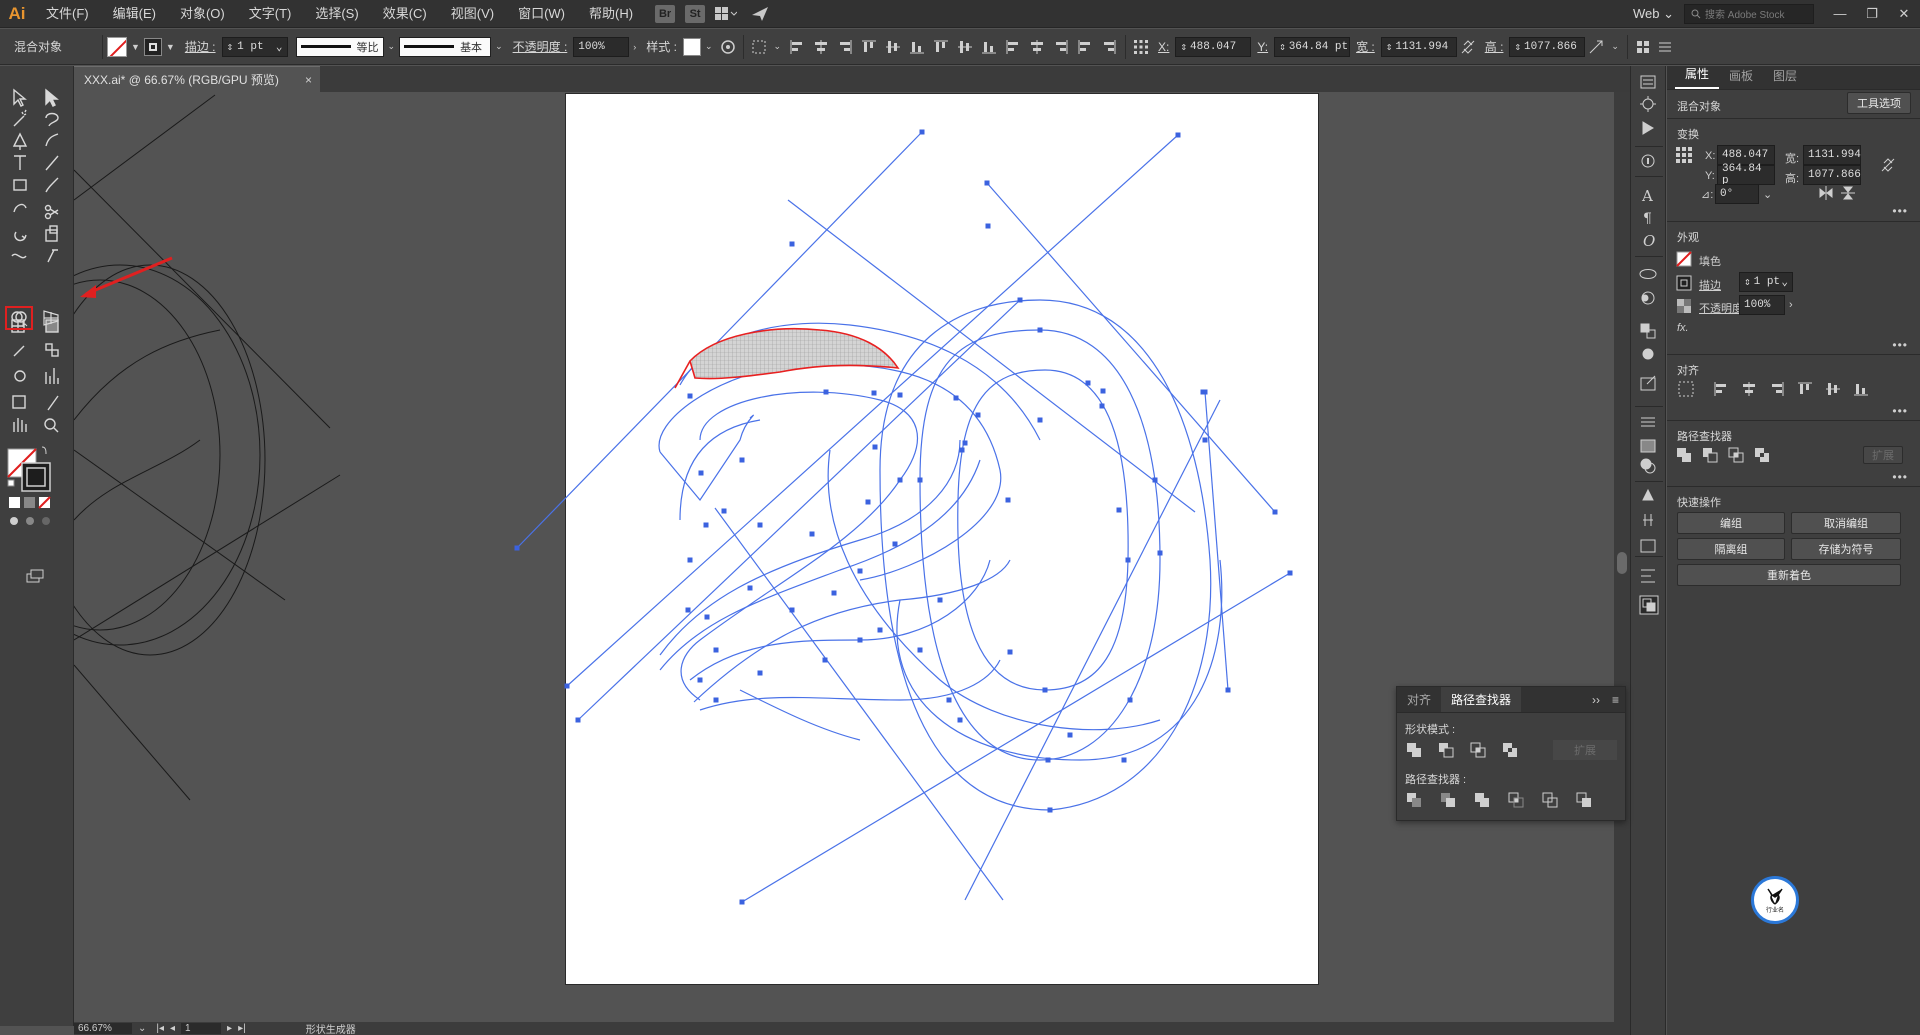  What do you see at coordinates (242, 1028) in the screenshot?
I see `last-artboard-icon: ▸|` at bounding box center [242, 1028].